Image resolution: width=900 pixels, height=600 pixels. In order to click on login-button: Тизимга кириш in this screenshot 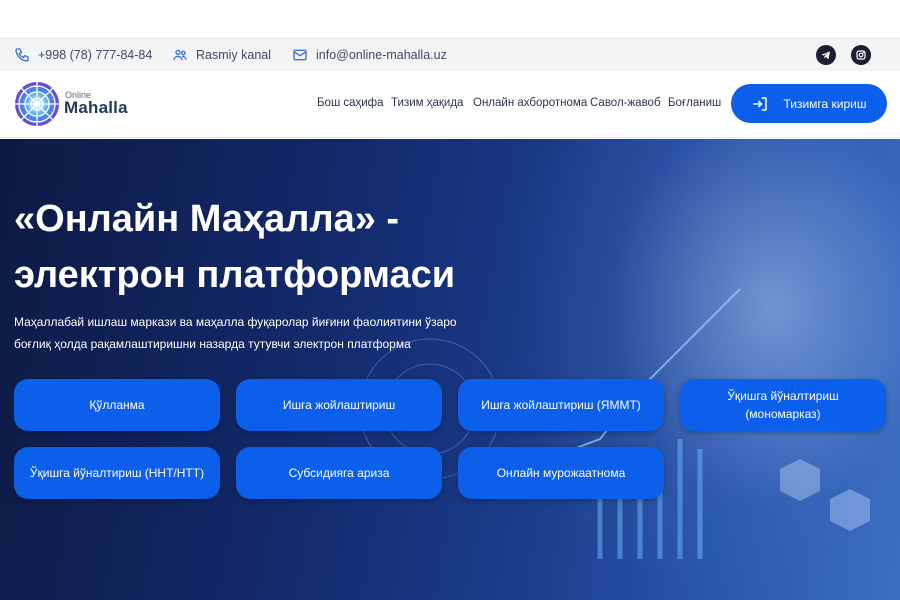, I will do `click(809, 103)`.